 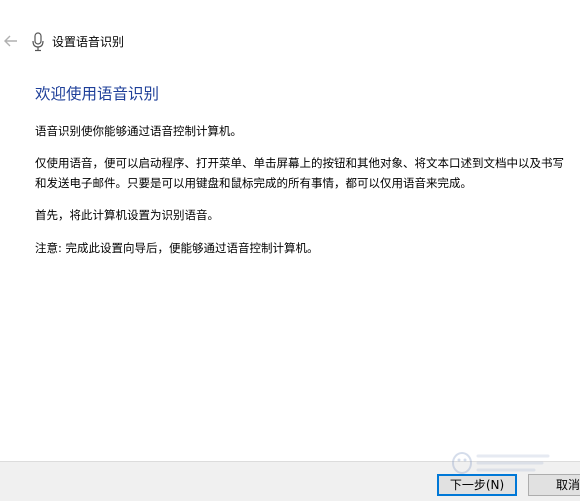 I want to click on intro-paragraph: 语音识别使你能够通过语音控制计算机。, so click(x=138, y=131).